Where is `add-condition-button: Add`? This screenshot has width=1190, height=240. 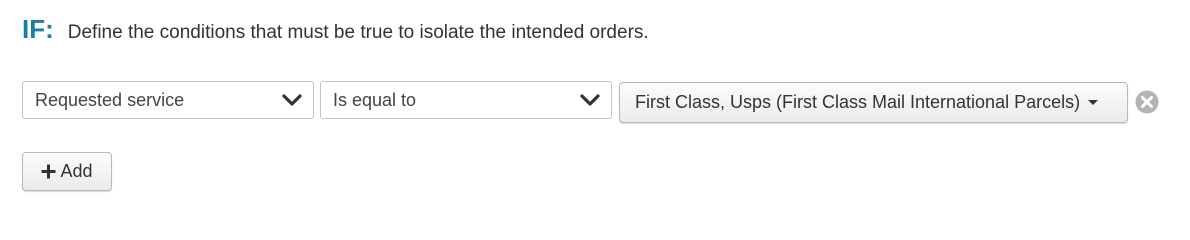
add-condition-button: Add is located at coordinates (67, 171).